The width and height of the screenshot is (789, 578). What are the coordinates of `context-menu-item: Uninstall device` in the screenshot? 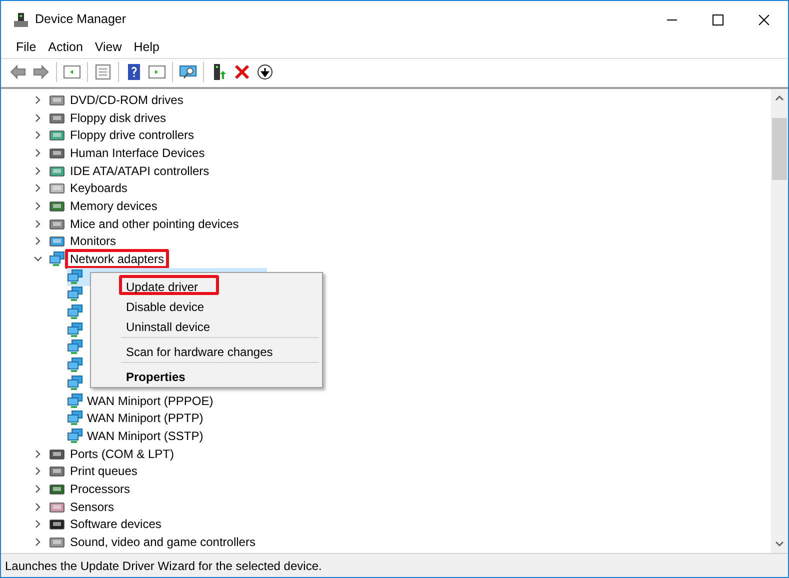 It's located at (168, 325).